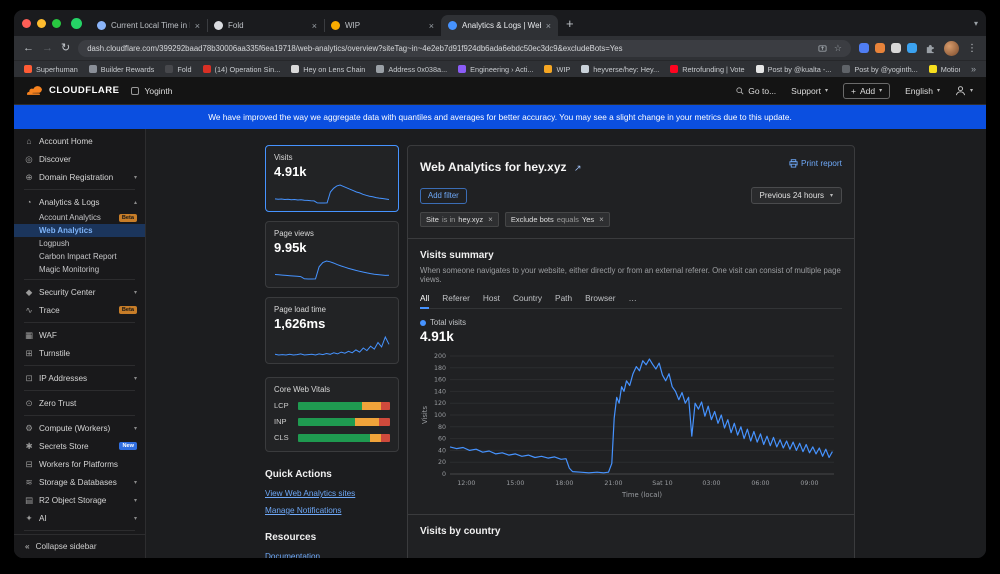 The width and height of the screenshot is (1000, 574). Describe the element at coordinates (563, 301) in the screenshot. I see `summary-tab-path: Path` at that location.